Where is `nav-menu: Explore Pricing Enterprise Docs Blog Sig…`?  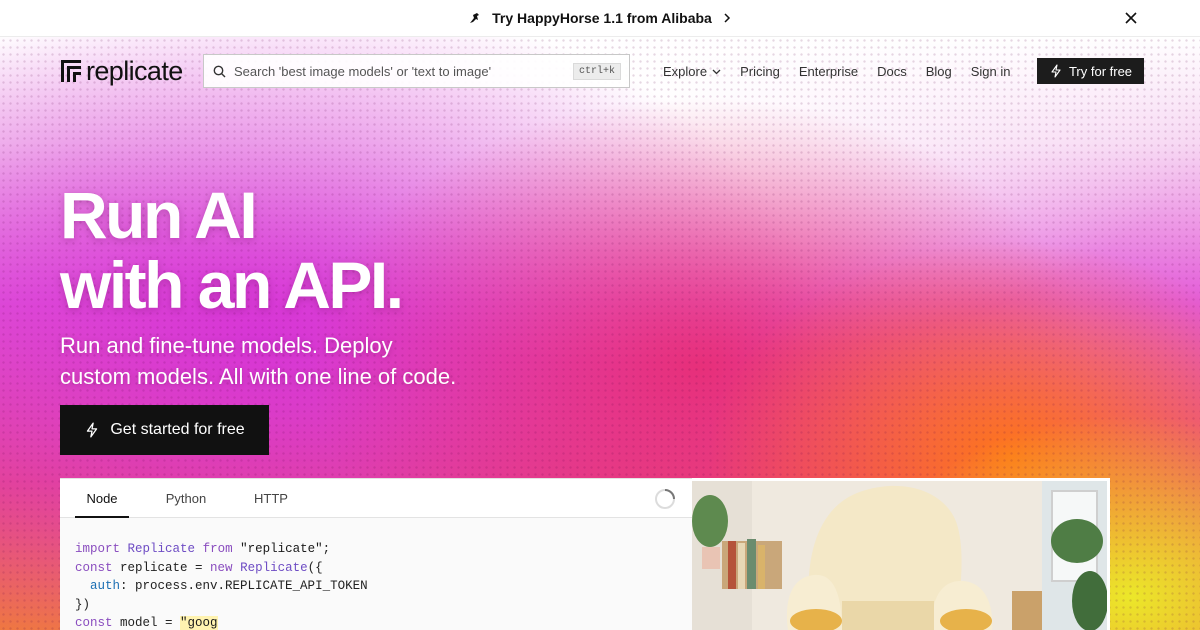 nav-menu: Explore Pricing Enterprise Docs Blog Sig… is located at coordinates (846, 71).